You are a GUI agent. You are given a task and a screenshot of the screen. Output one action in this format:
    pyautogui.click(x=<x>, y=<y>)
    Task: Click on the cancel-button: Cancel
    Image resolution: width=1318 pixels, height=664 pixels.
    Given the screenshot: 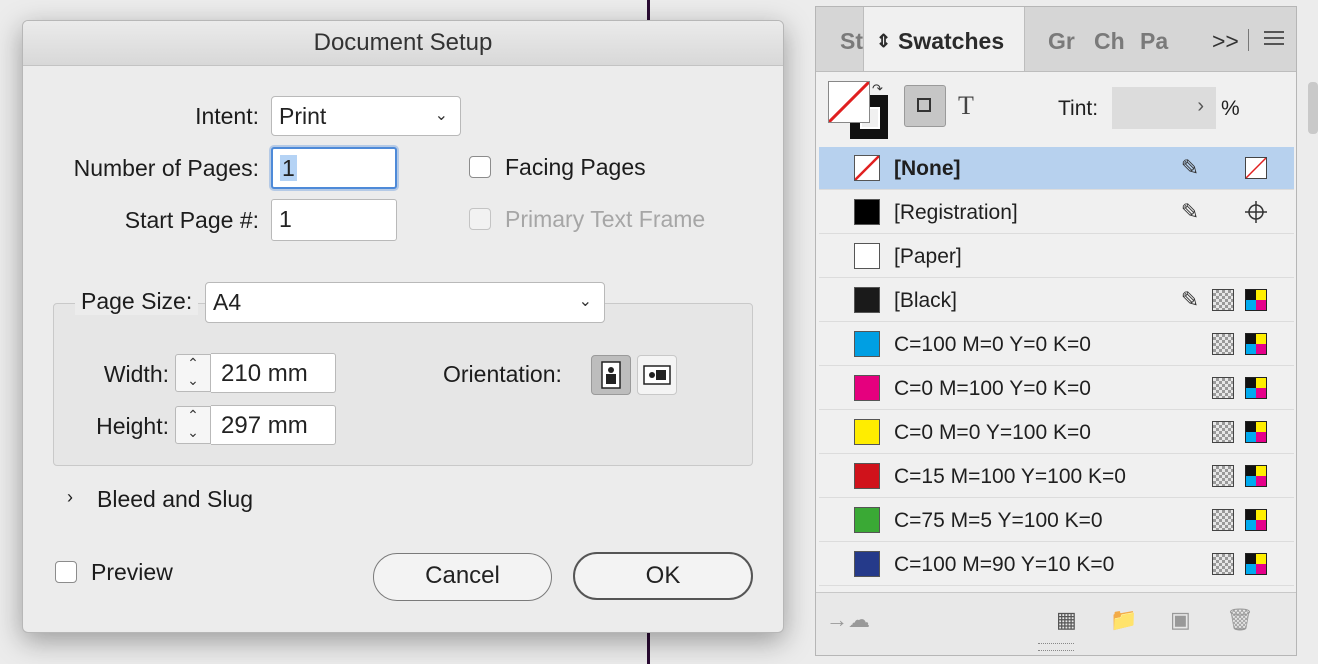 What is the action you would take?
    pyautogui.click(x=462, y=577)
    